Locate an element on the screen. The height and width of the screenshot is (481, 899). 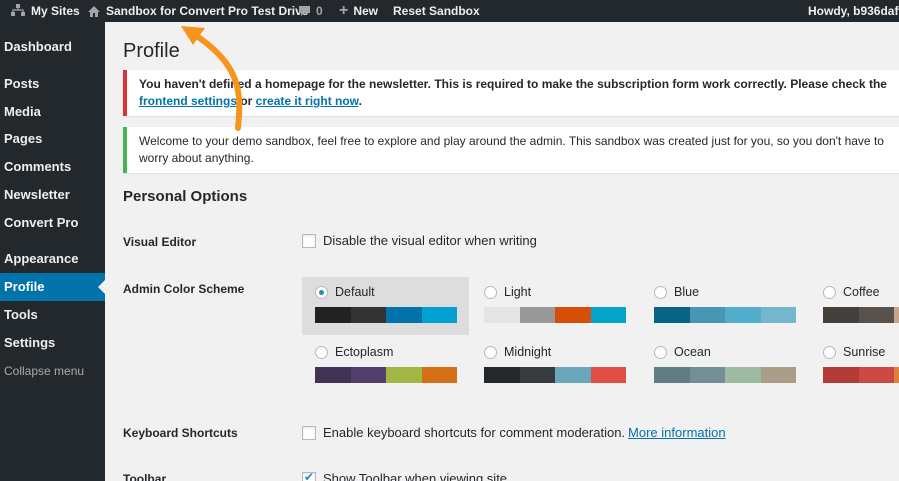
comments-menu: 0 is located at coordinates (310, 11).